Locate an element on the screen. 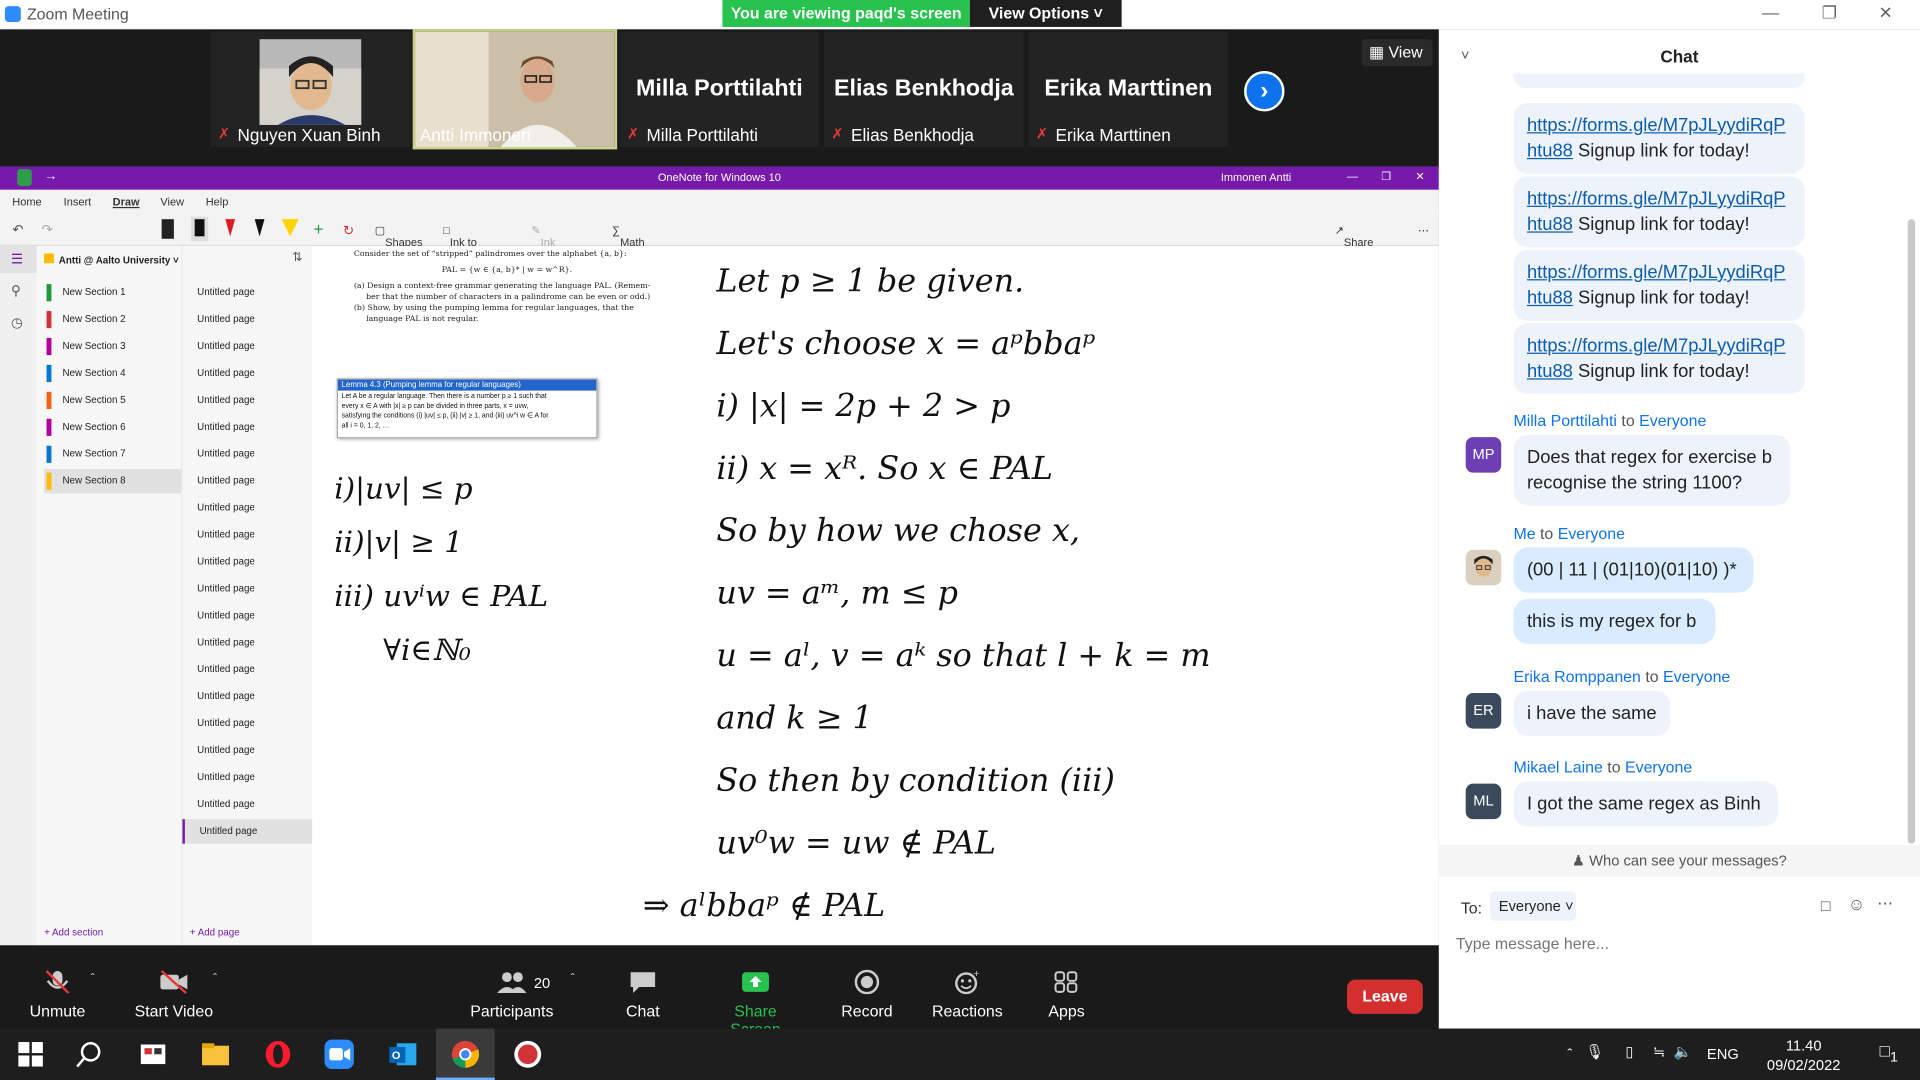 This screenshot has width=1920, height=1080. shapes-tool: ▢ Shapes is located at coordinates (399, 236).